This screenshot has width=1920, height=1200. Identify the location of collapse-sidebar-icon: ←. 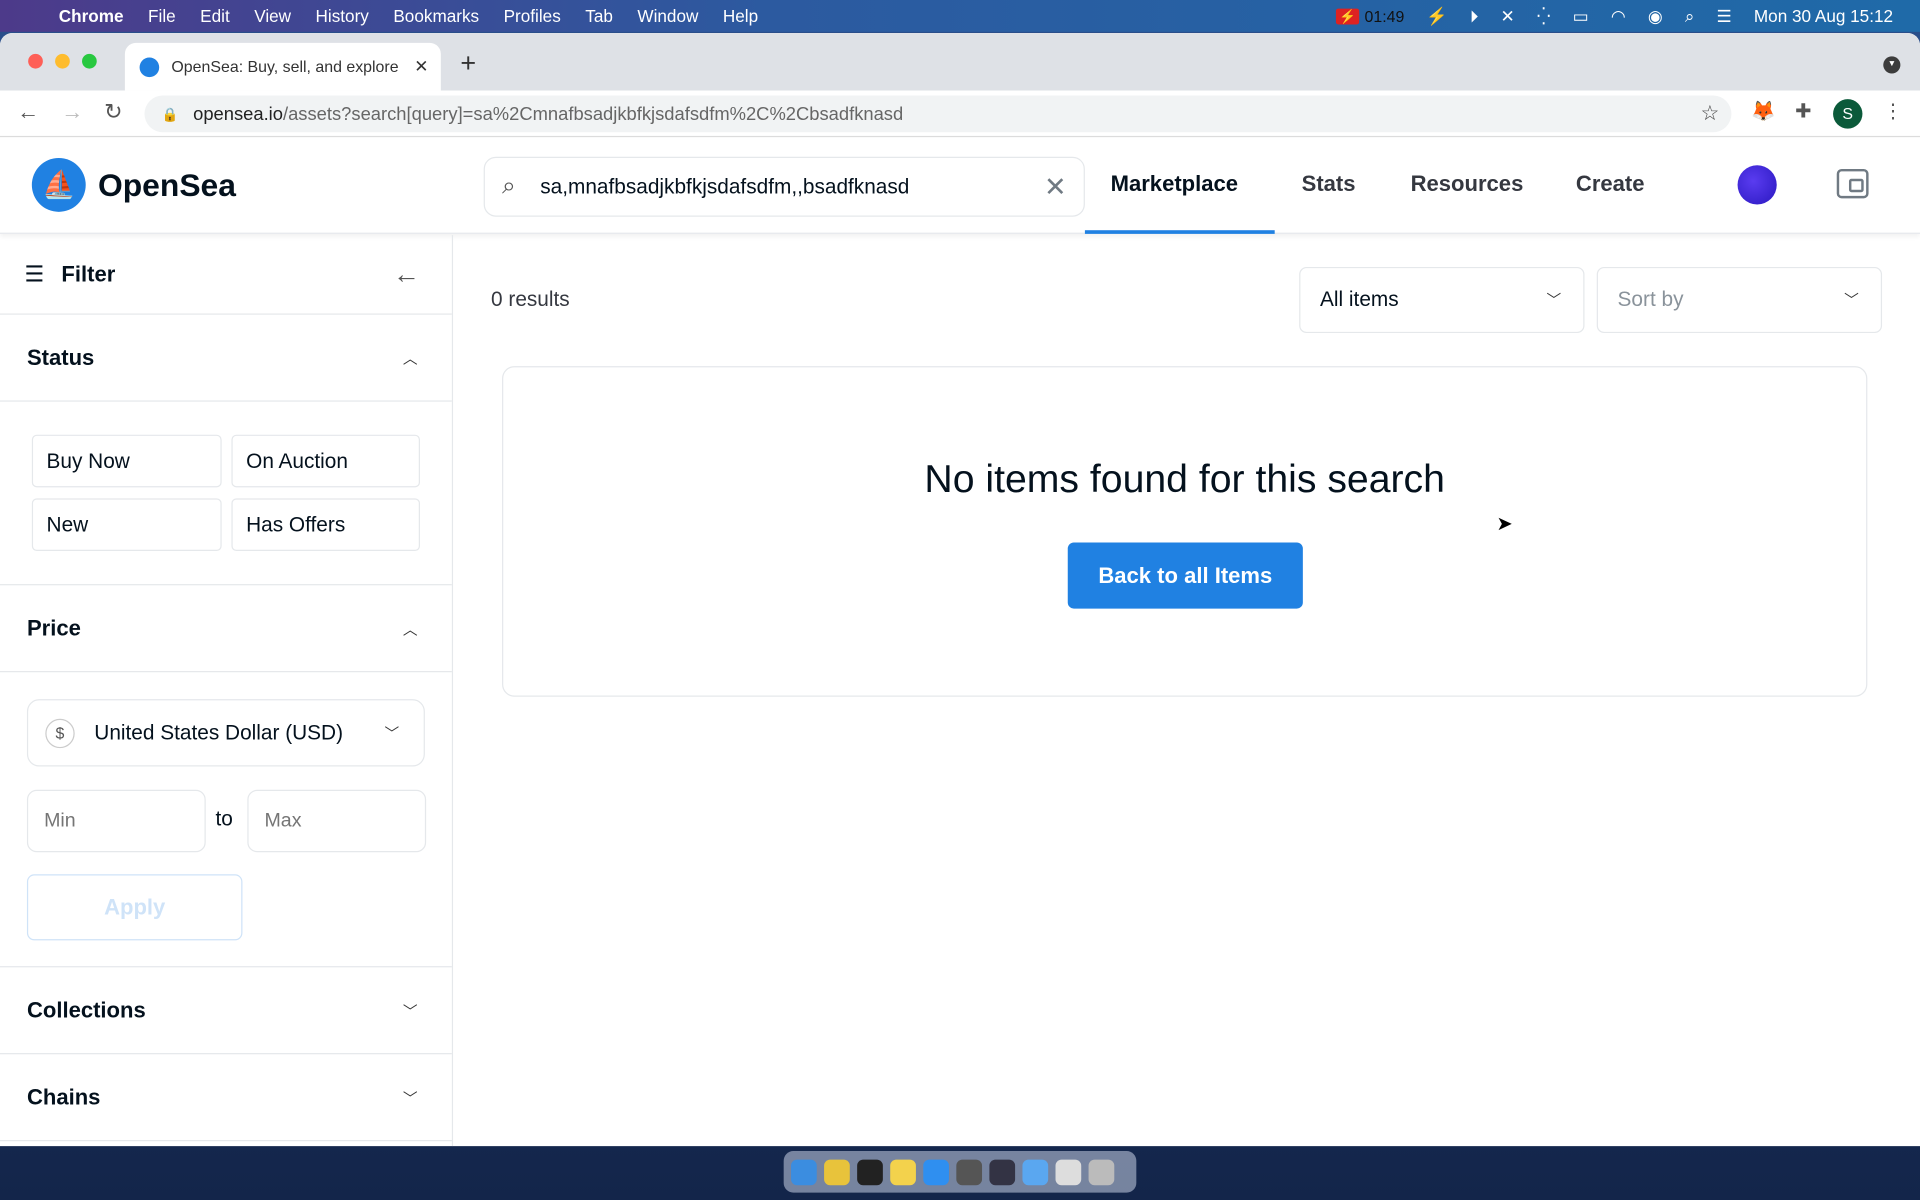
(406, 274).